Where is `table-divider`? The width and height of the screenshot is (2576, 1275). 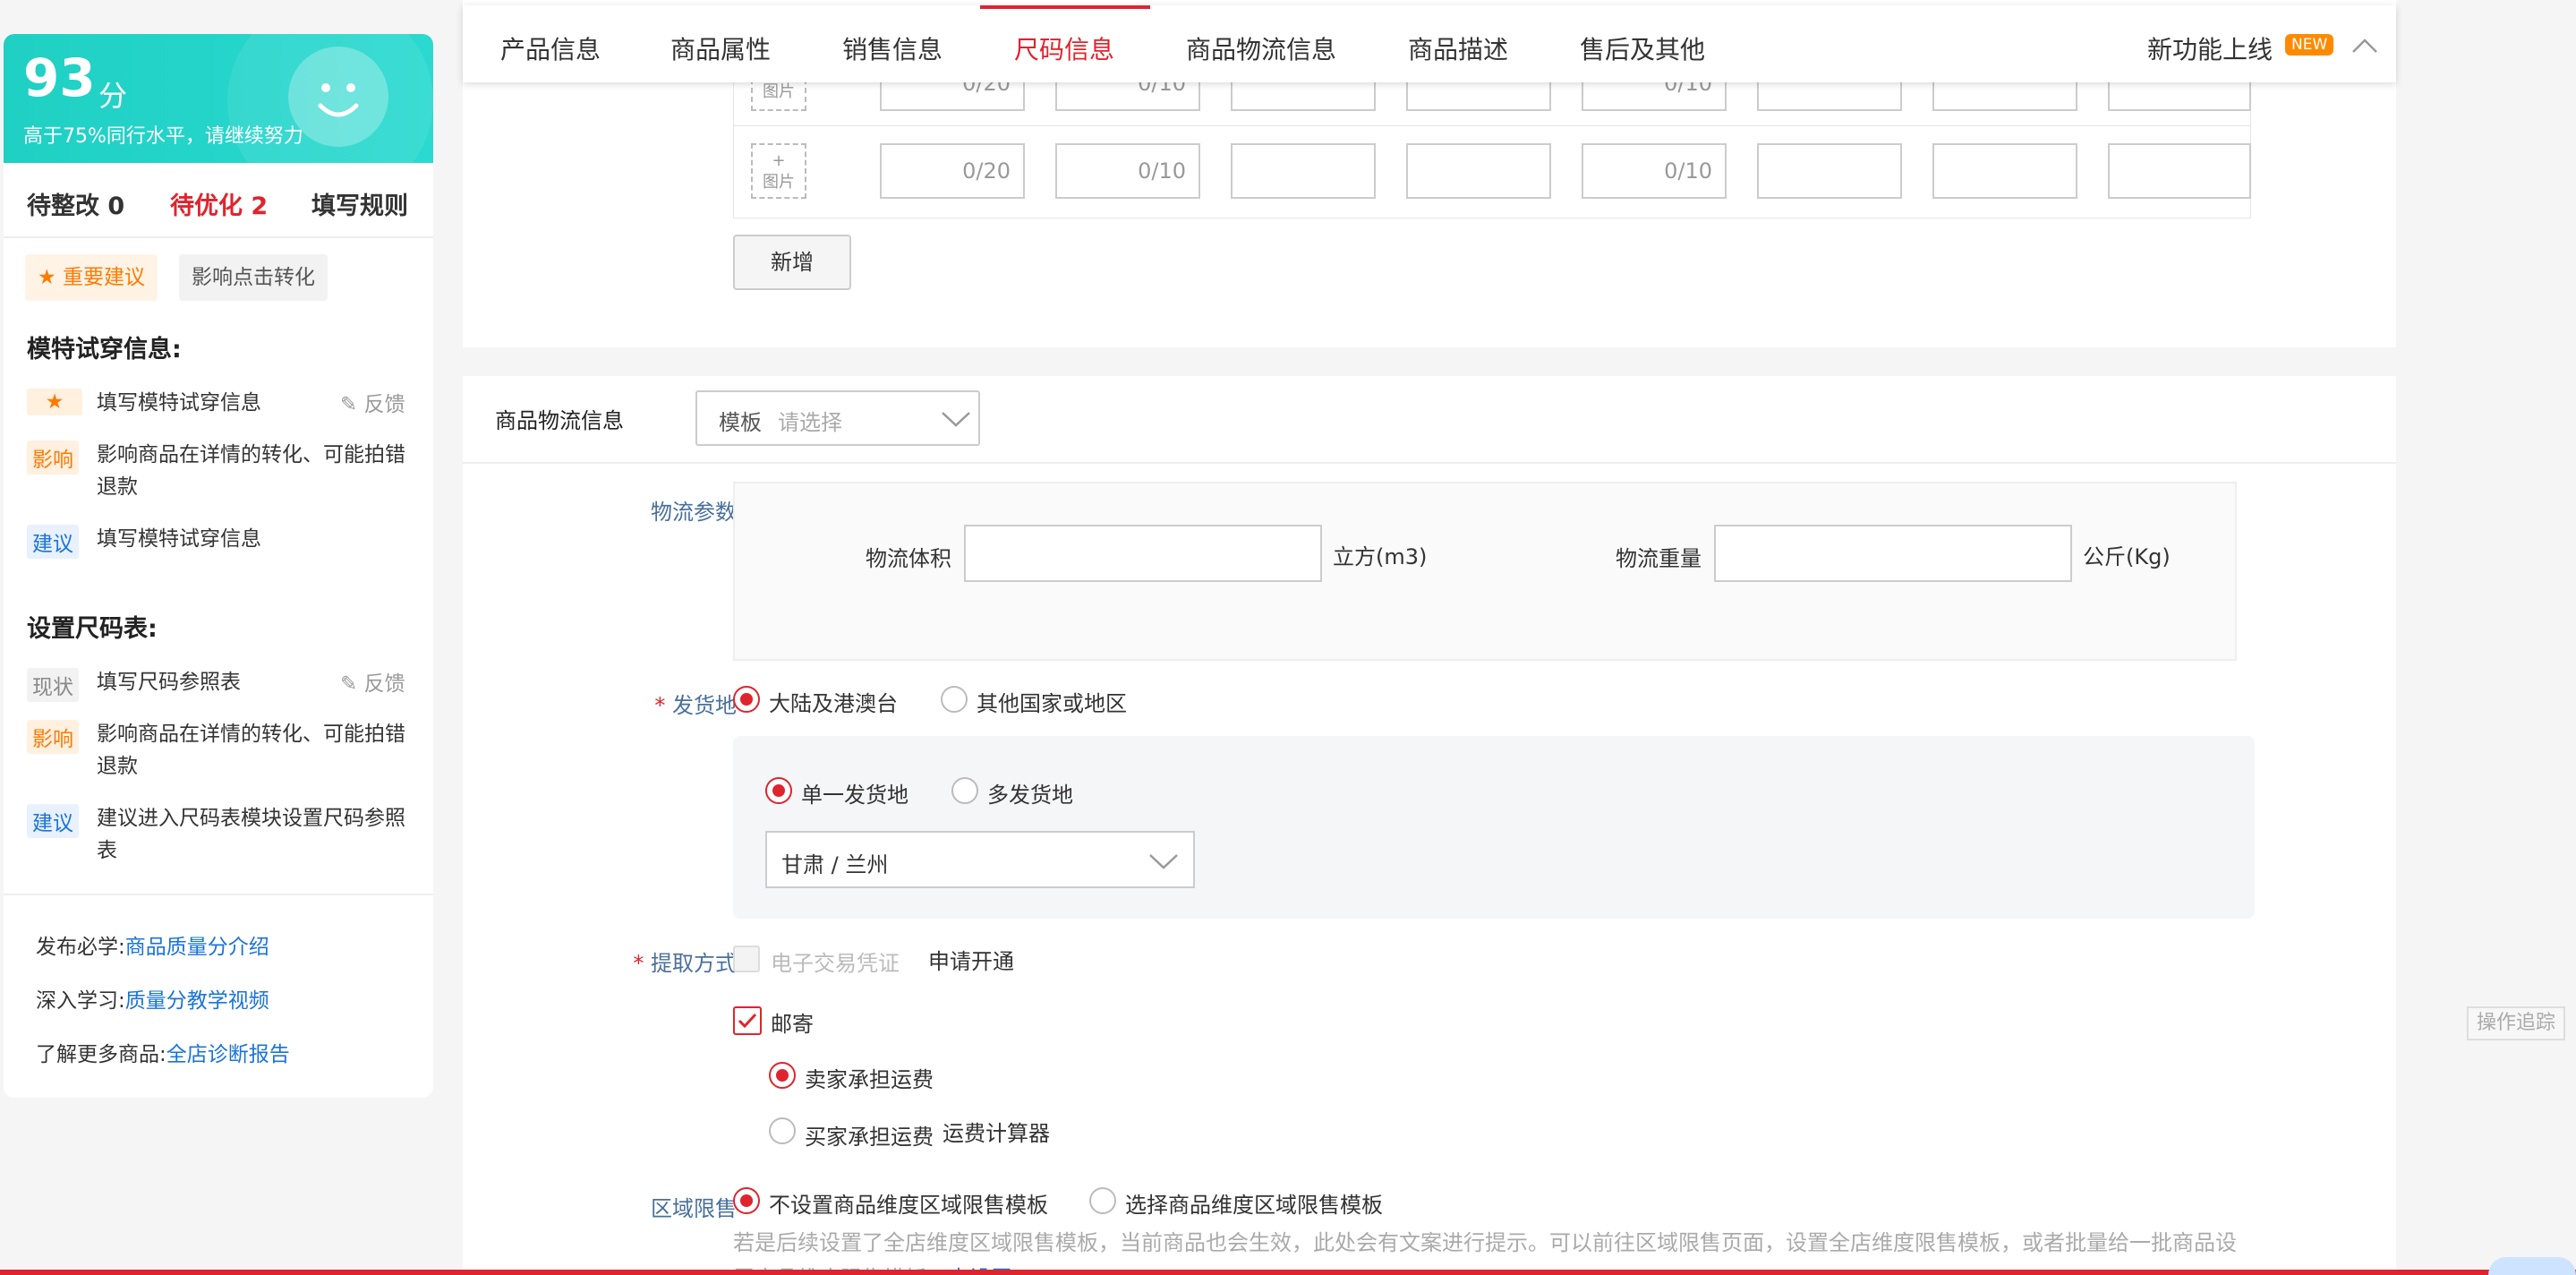
table-divider is located at coordinates (1492, 126).